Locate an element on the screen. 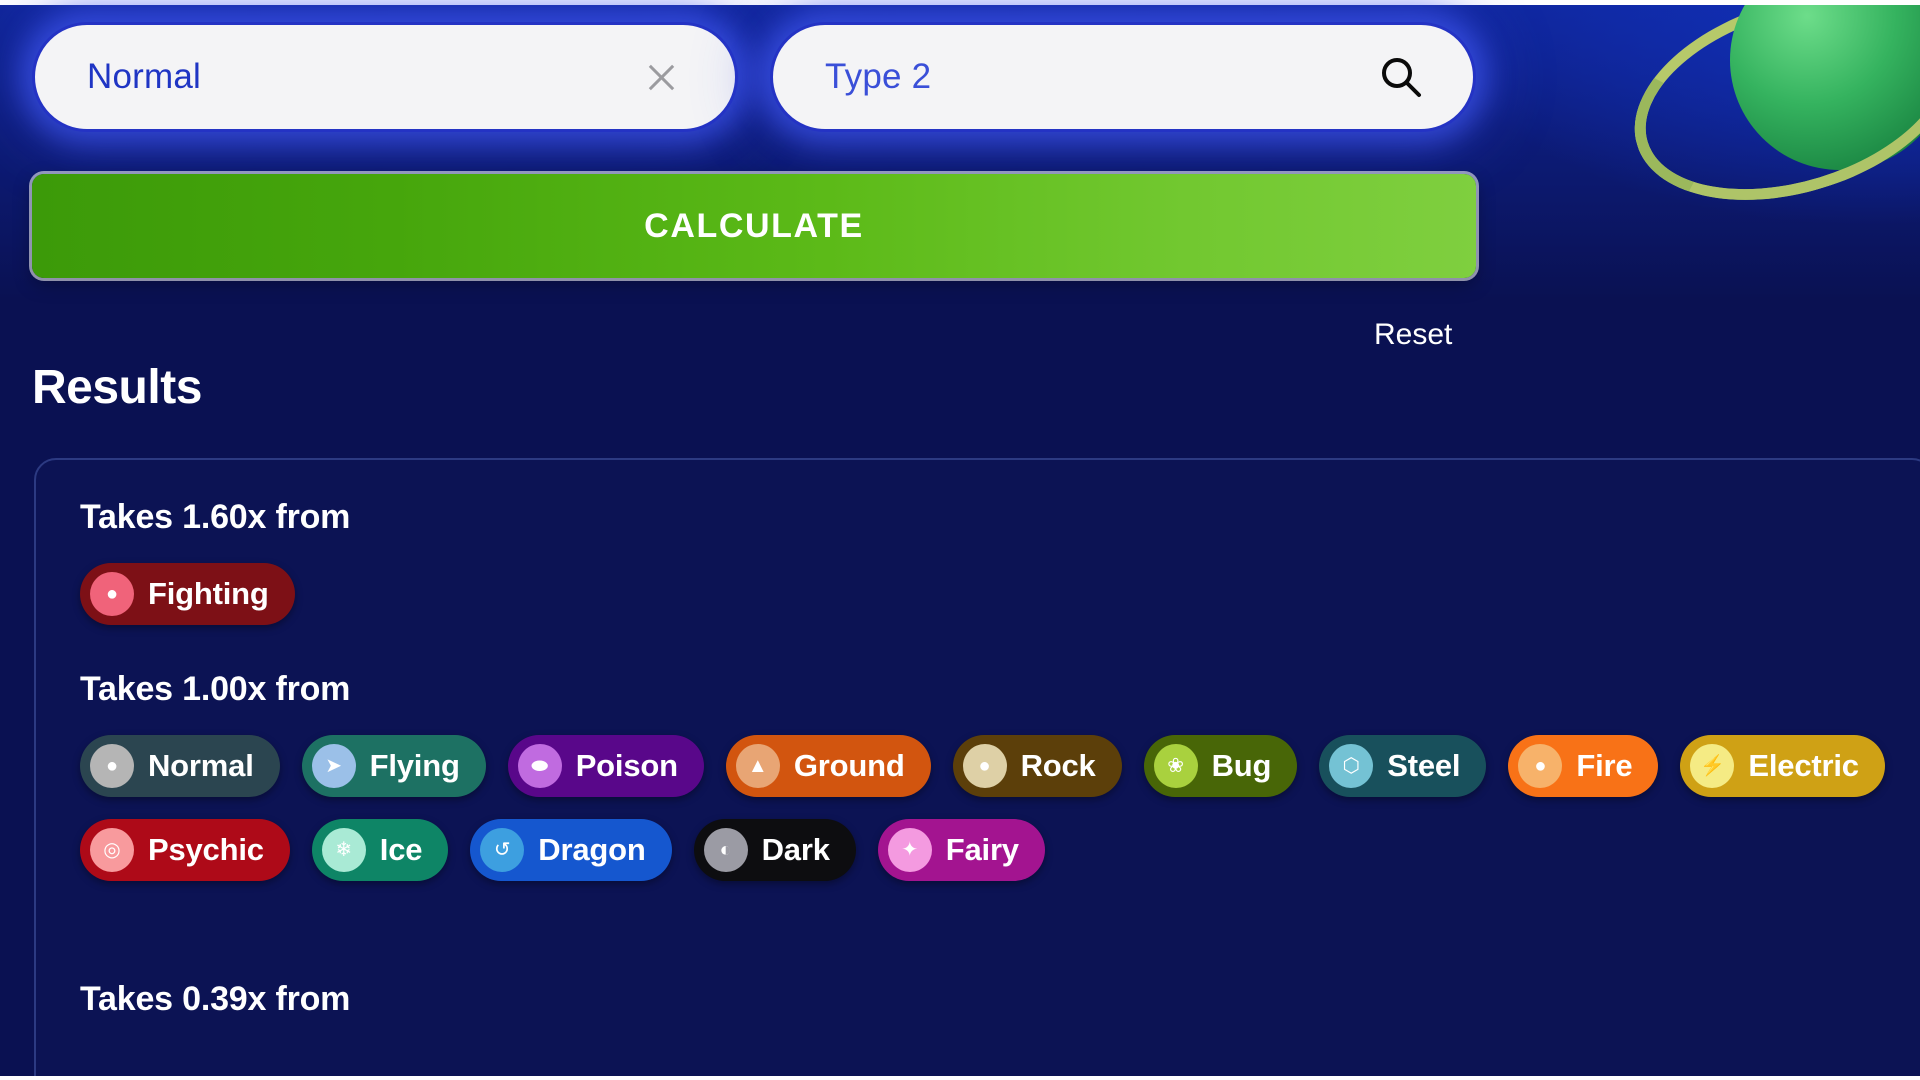  type-badge: ● Rock is located at coordinates (1037, 766).